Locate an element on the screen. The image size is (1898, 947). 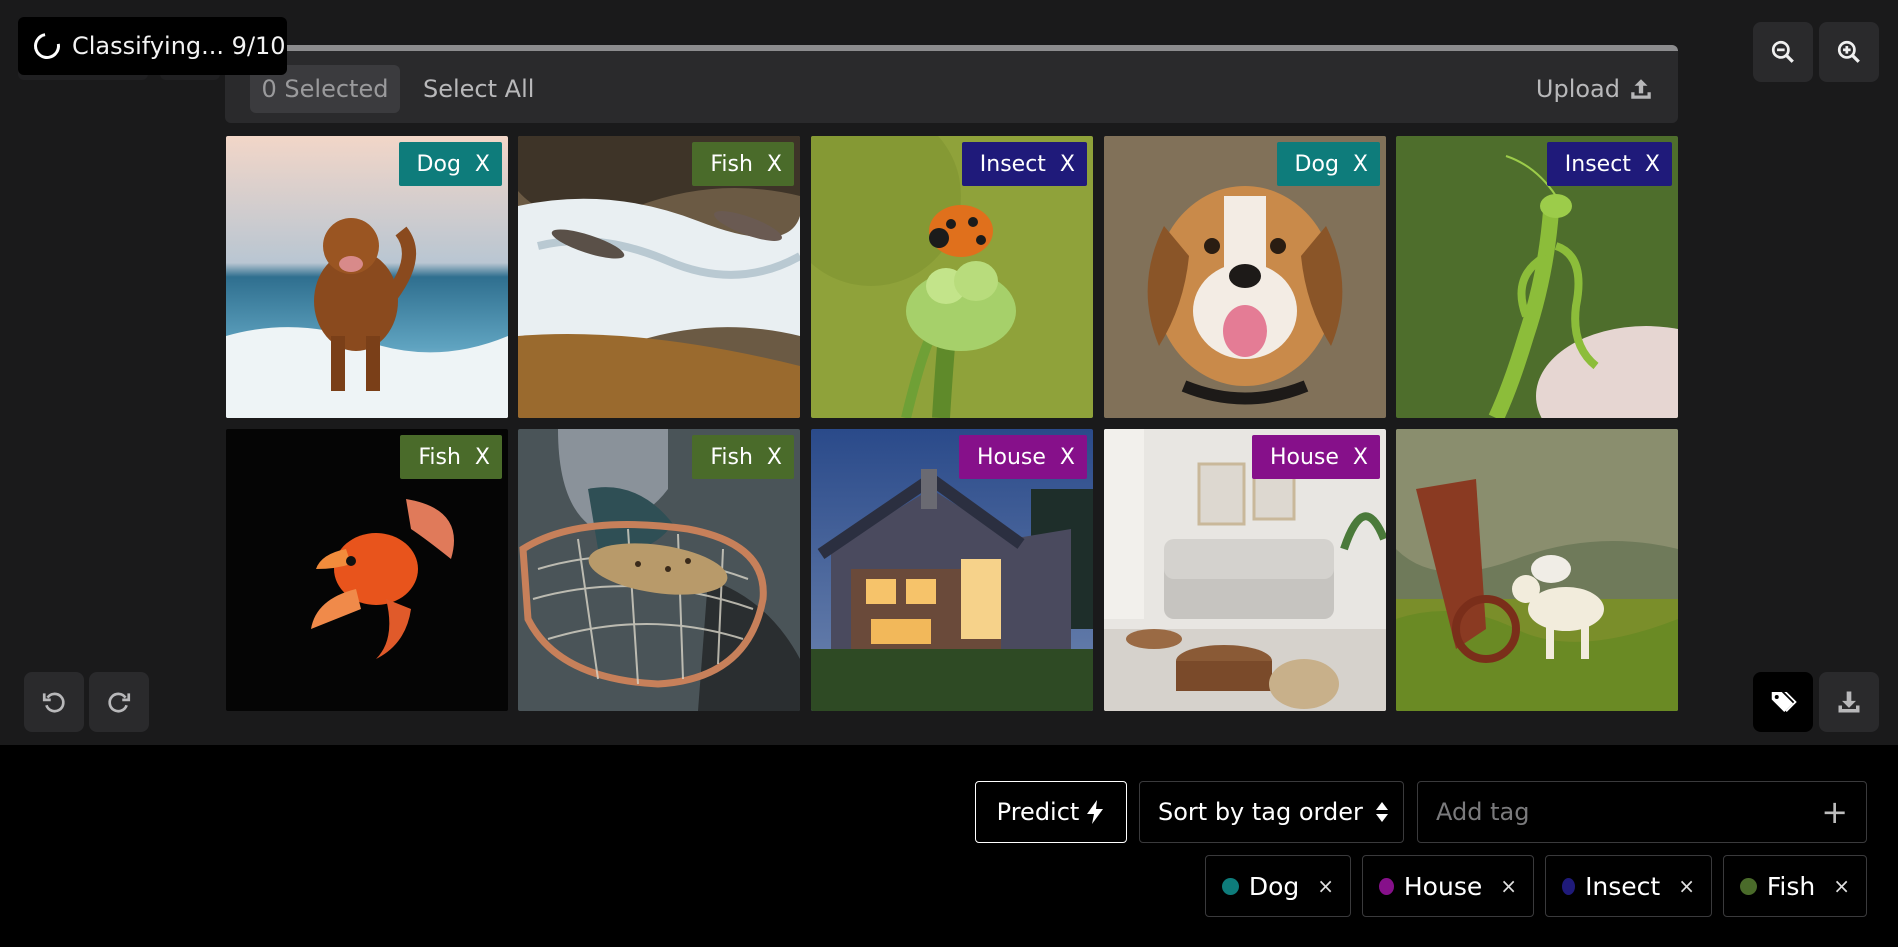
tag-chip-fish: Fish × is located at coordinates (1795, 886).